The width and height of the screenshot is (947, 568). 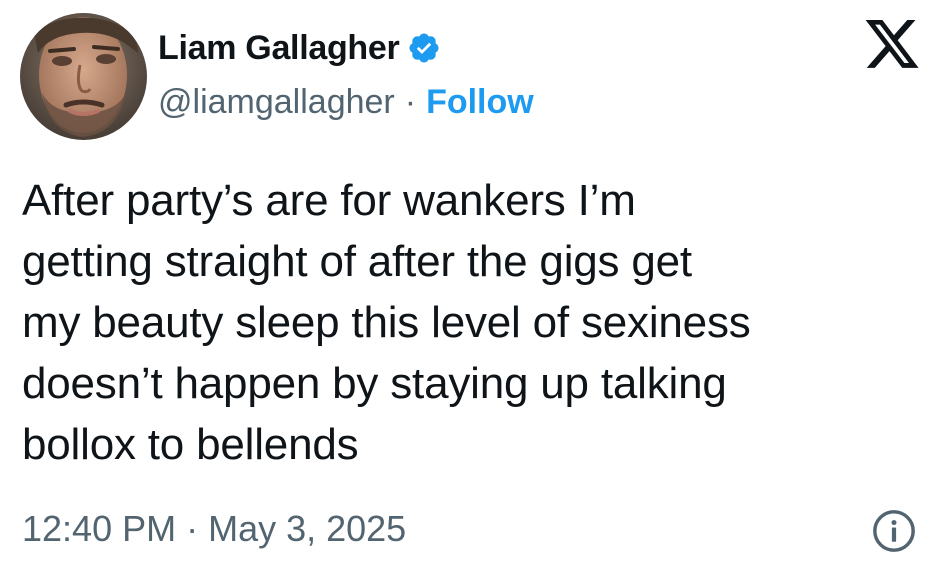 I want to click on verified-badge-icon, so click(x=424, y=48).